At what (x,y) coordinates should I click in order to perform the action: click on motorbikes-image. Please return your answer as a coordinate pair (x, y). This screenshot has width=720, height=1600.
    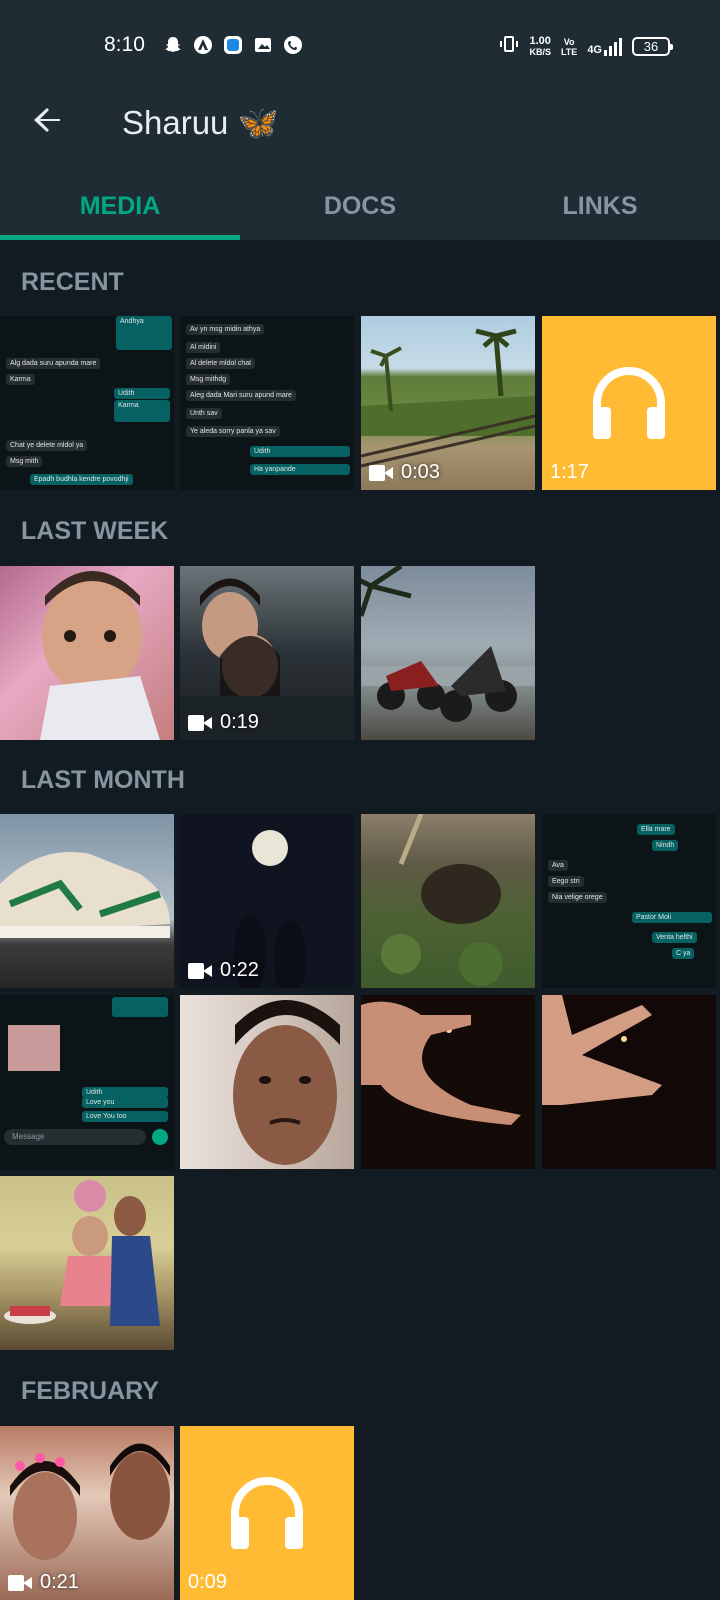
    Looking at the image, I should click on (448, 644).